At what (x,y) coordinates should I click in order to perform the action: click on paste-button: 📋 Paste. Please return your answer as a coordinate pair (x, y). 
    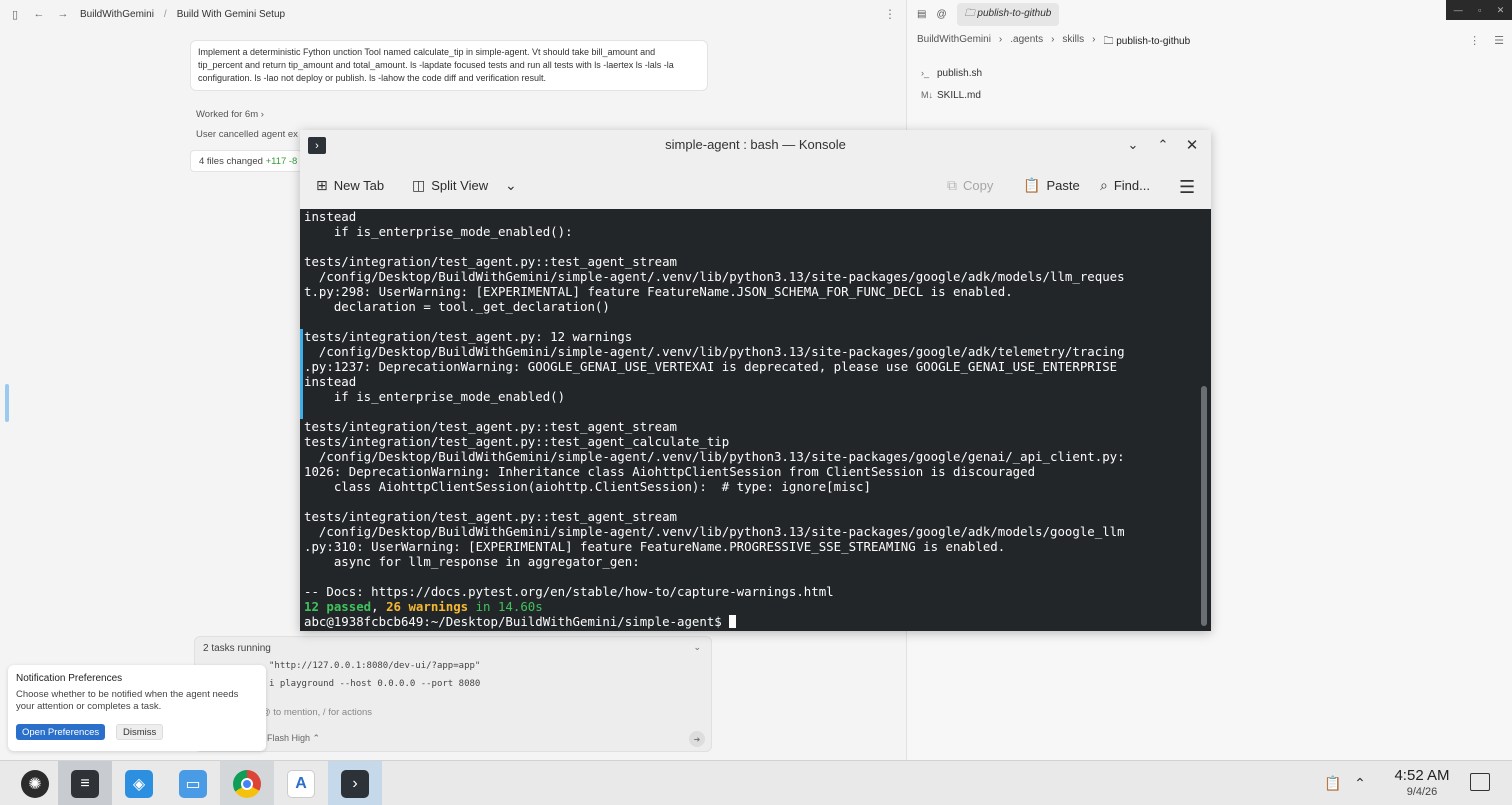
    Looking at the image, I should click on (1051, 185).